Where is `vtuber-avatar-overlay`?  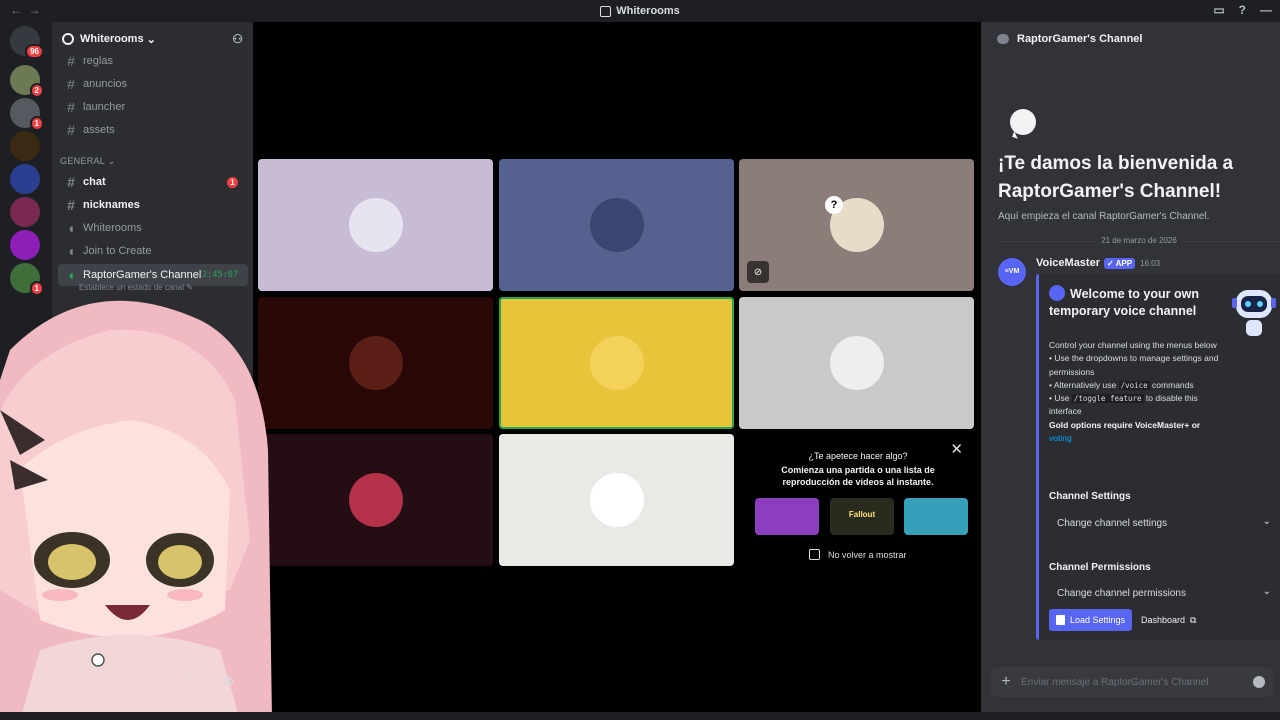
vtuber-avatar-overlay is located at coordinates (136, 510).